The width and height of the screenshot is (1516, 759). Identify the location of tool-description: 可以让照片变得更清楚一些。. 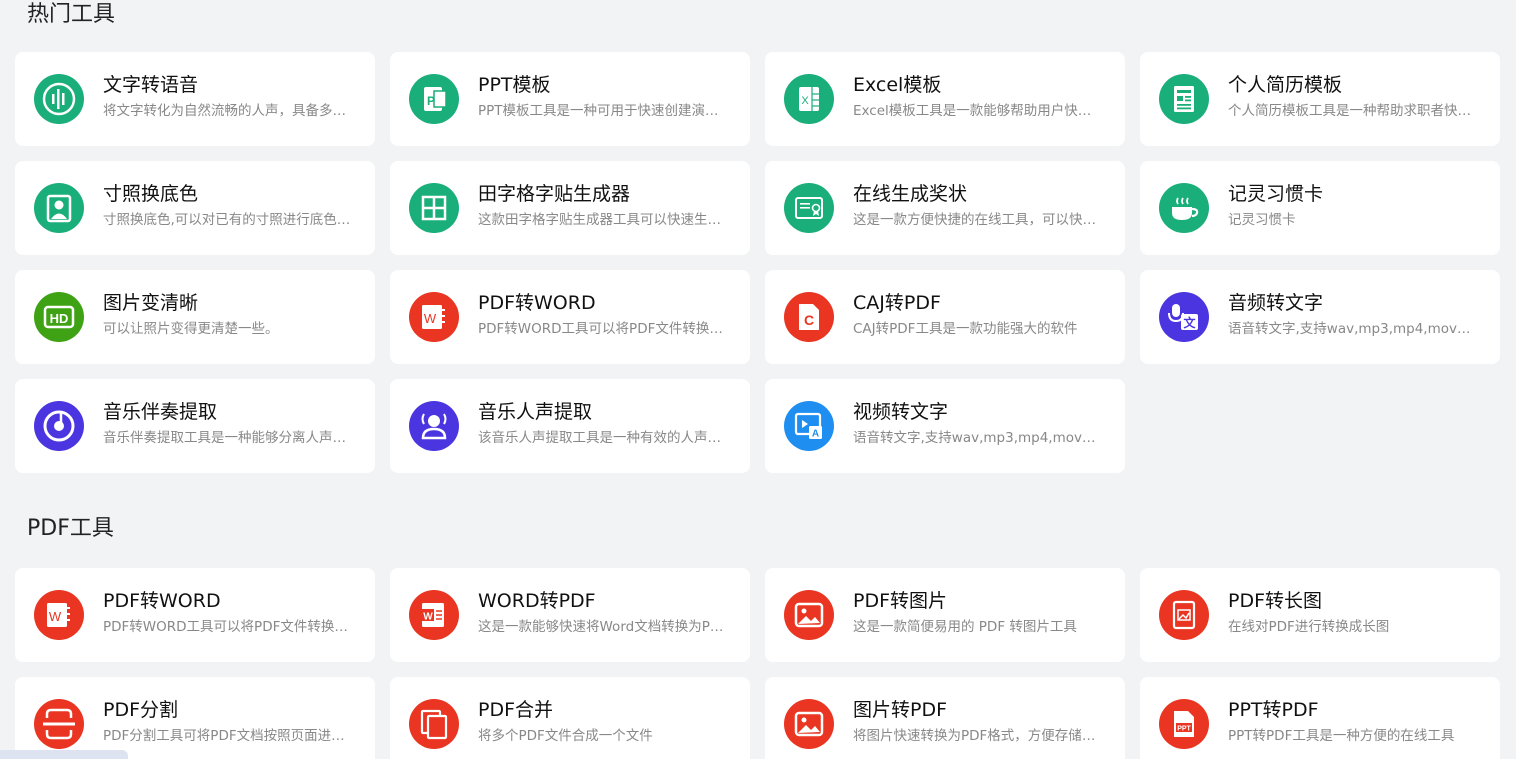
(191, 329).